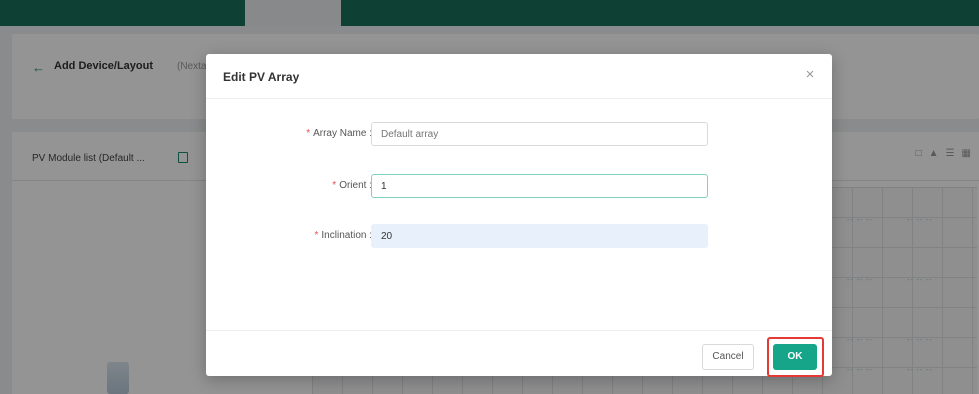  I want to click on close-icon: ×, so click(810, 75).